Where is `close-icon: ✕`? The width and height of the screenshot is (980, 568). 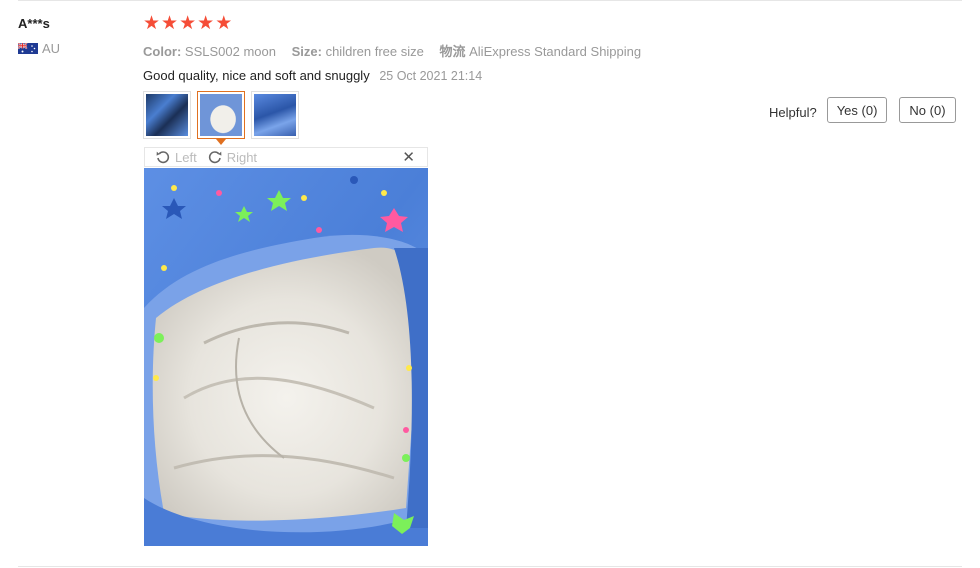 close-icon: ✕ is located at coordinates (408, 157).